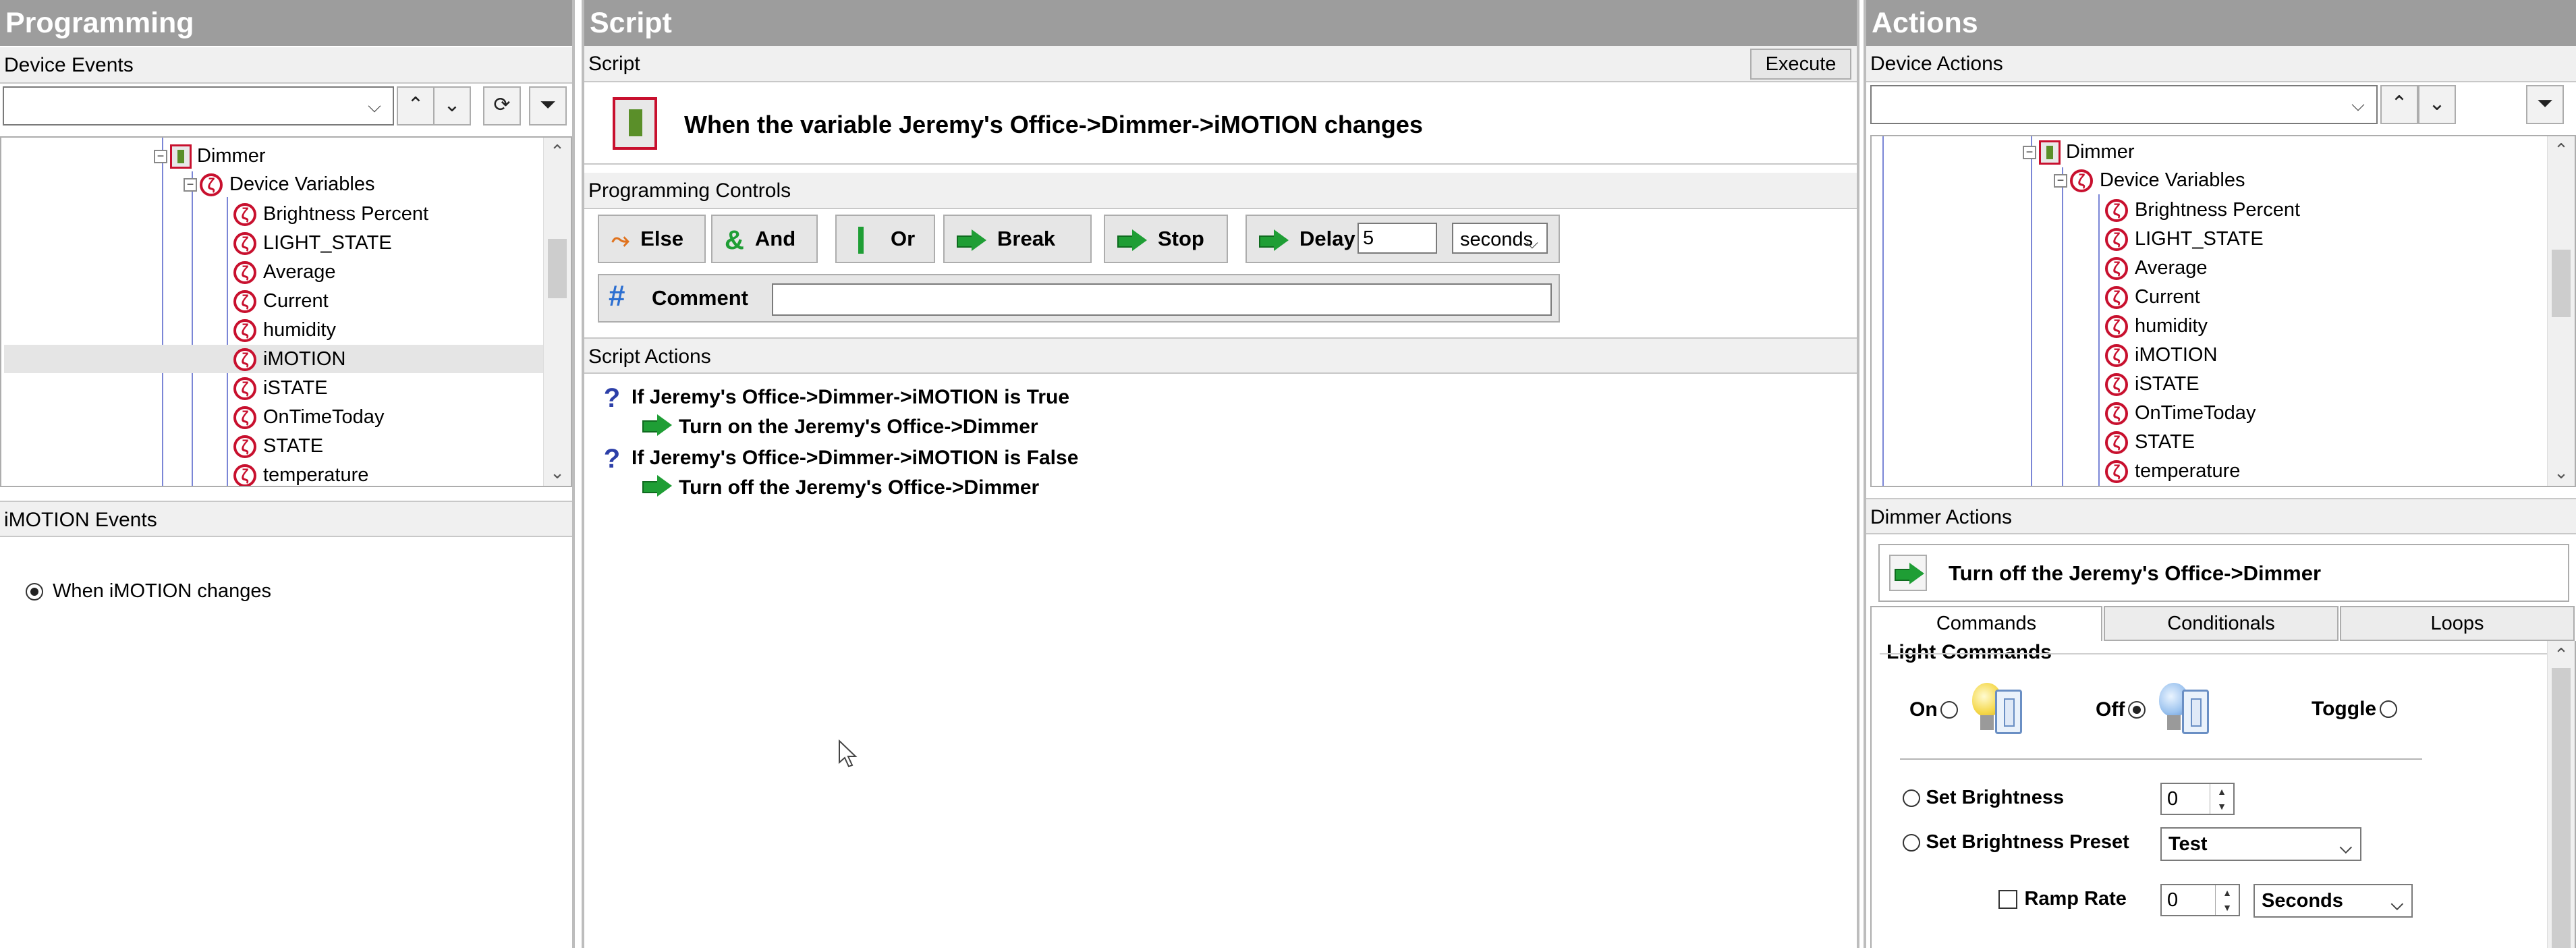  Describe the element at coordinates (1949, 710) in the screenshot. I see `on-radio` at that location.